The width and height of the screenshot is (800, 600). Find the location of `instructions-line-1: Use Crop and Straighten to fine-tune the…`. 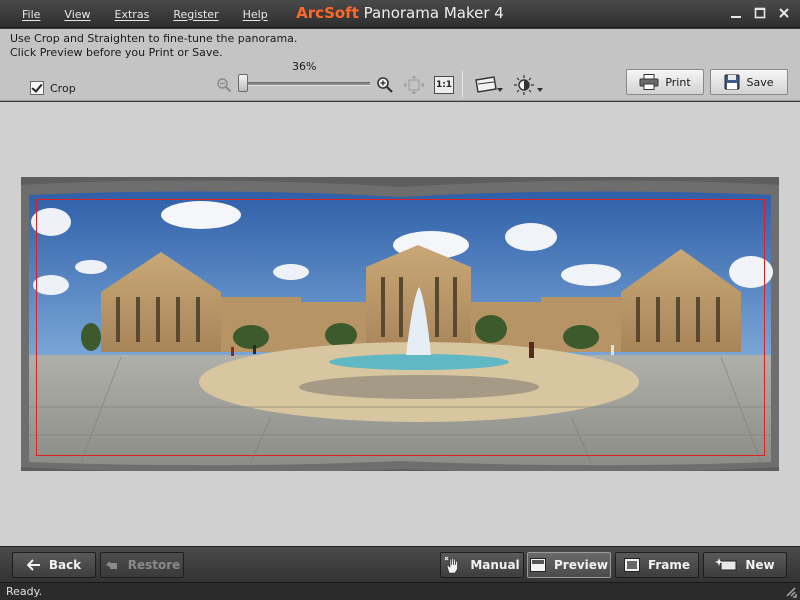

instructions-line-1: Use Crop and Straighten to fine-tune the… is located at coordinates (154, 38).